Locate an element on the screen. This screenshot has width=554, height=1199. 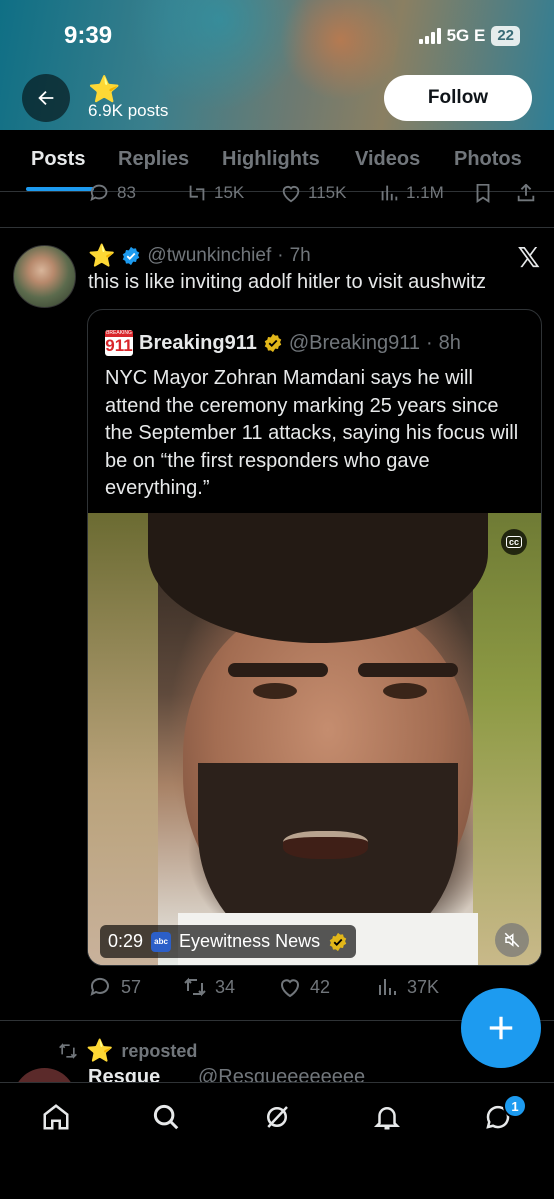
video-hair is located at coordinates (318, 578).